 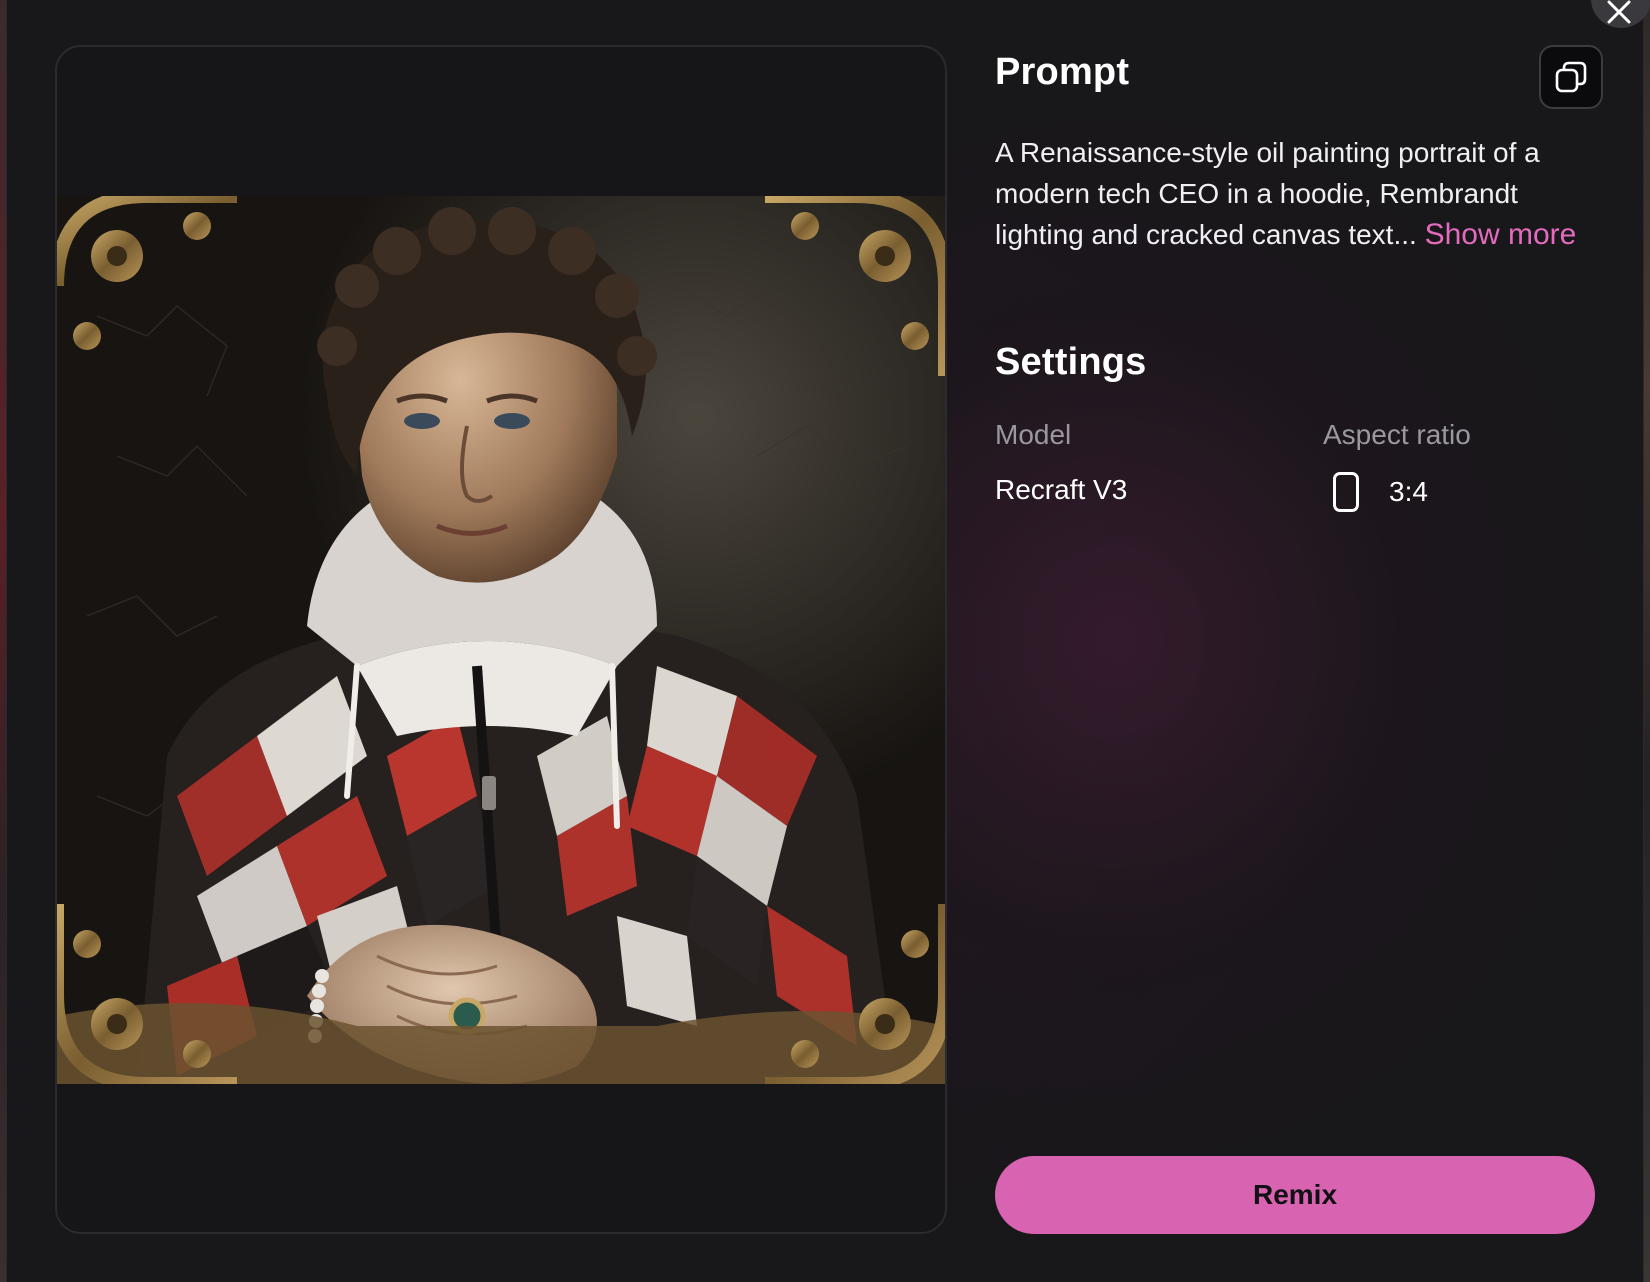 I want to click on portrait-ratio-icon, so click(x=1346, y=492).